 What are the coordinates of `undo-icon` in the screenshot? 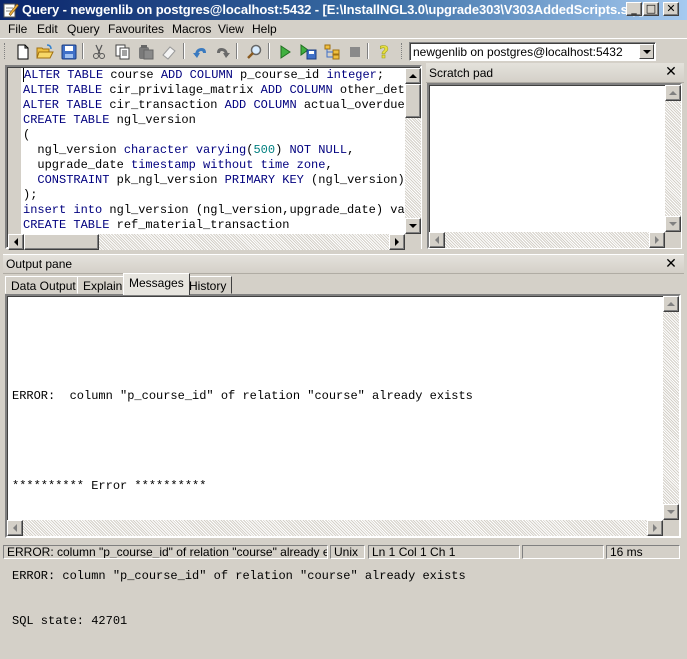 It's located at (199, 53).